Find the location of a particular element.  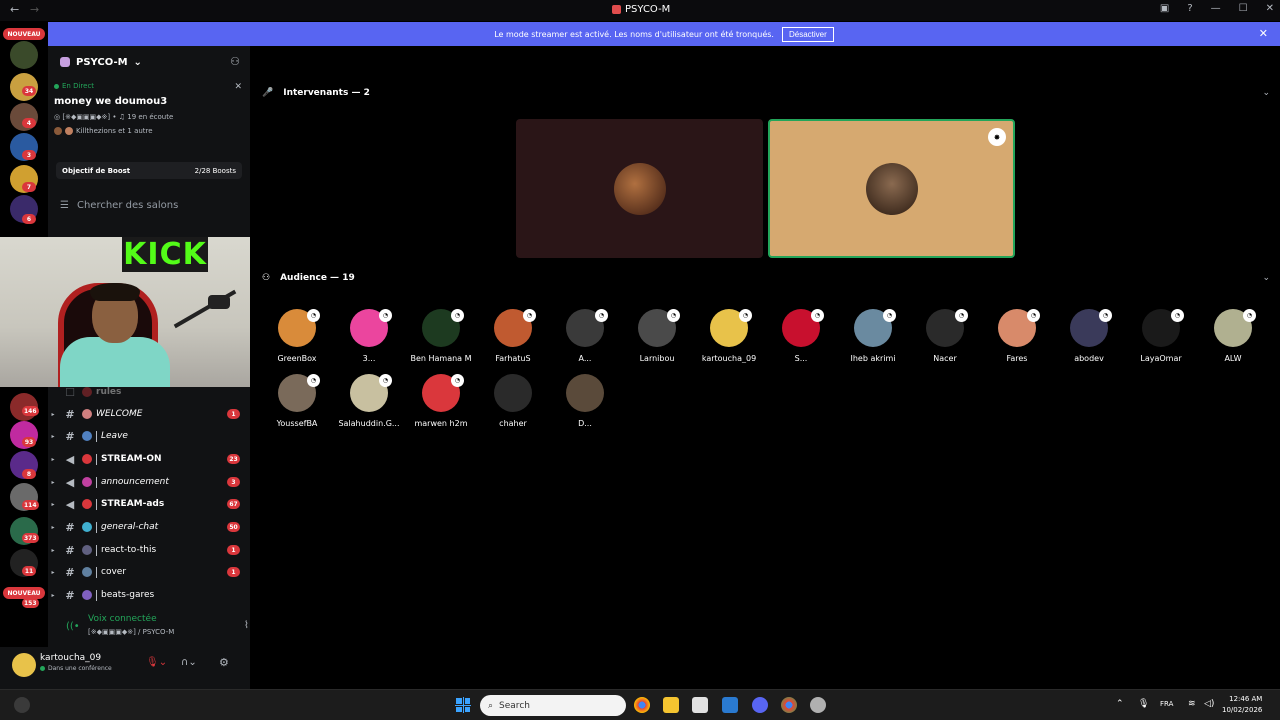

inbox-icon: ▣ is located at coordinates (1164, 8).